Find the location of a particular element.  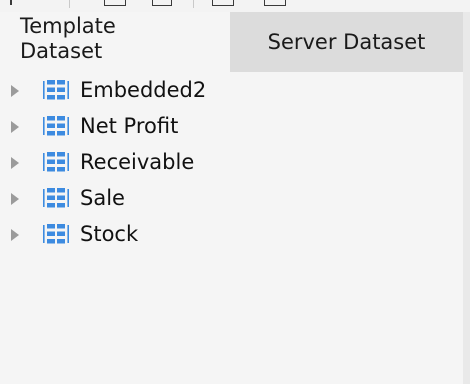

tree-node-label: Receivable is located at coordinates (137, 162).